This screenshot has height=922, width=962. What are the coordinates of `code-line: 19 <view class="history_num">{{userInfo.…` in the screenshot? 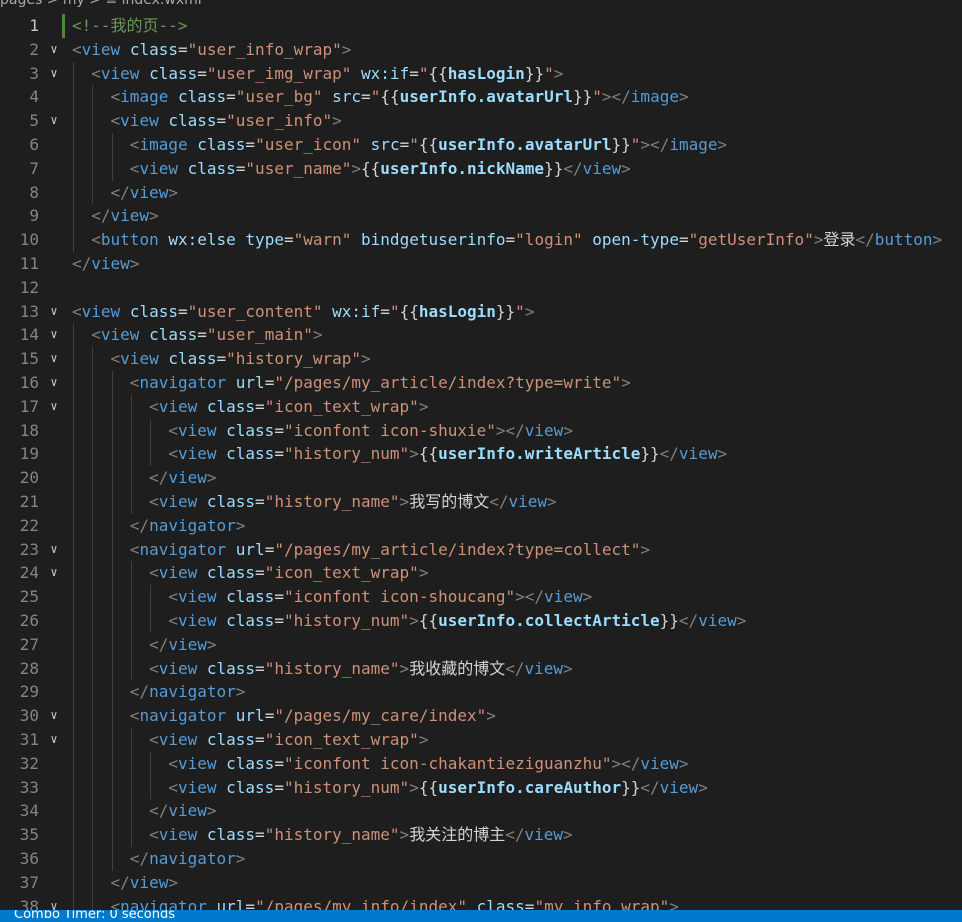 It's located at (481, 454).